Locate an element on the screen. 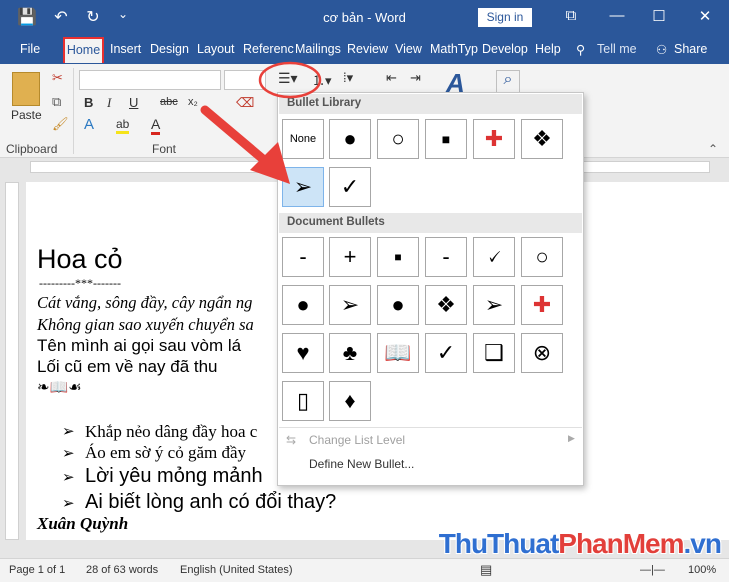  change-level-icon: ⇆ is located at coordinates (291, 440).